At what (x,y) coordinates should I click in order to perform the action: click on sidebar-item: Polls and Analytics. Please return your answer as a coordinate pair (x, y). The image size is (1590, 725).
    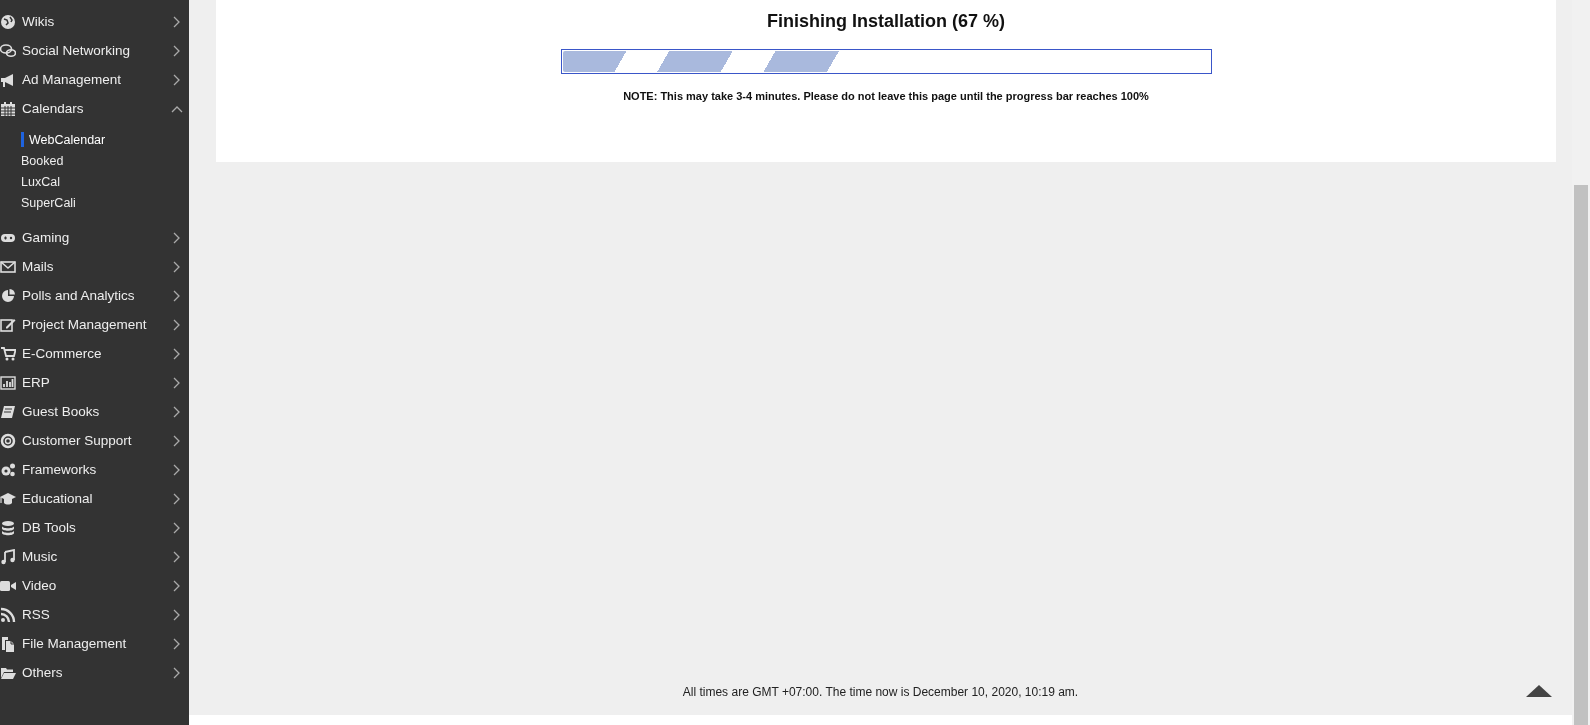
    Looking at the image, I should click on (94, 295).